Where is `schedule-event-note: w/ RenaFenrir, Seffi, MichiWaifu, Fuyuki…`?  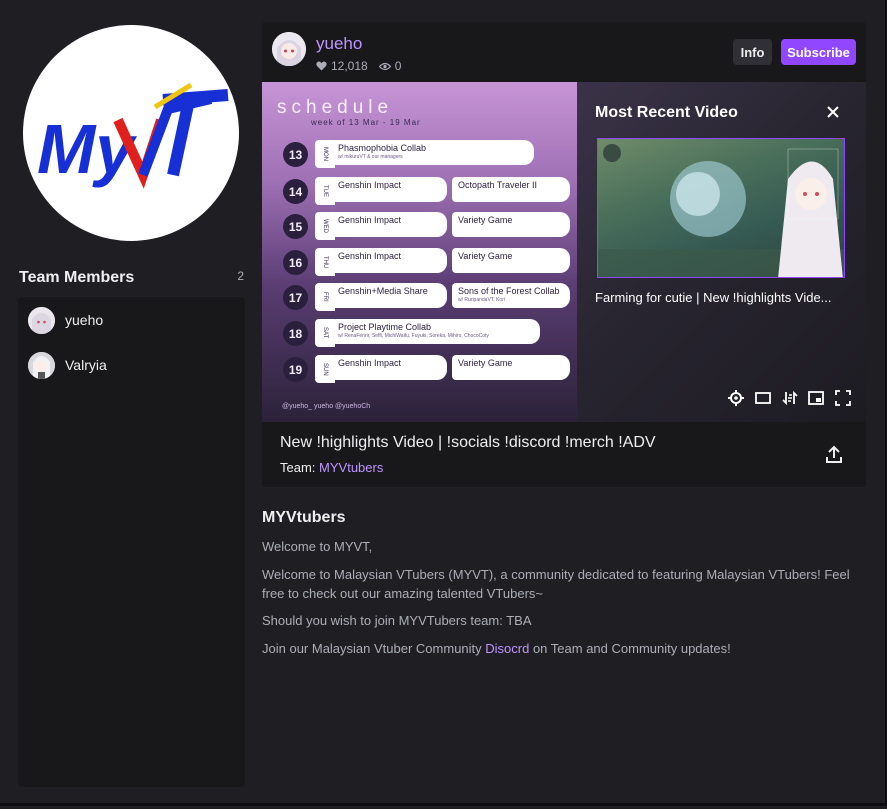
schedule-event-note: w/ RenaFenrir, Seffi, MichiWaifu, Fuyuki… is located at coordinates (413, 336).